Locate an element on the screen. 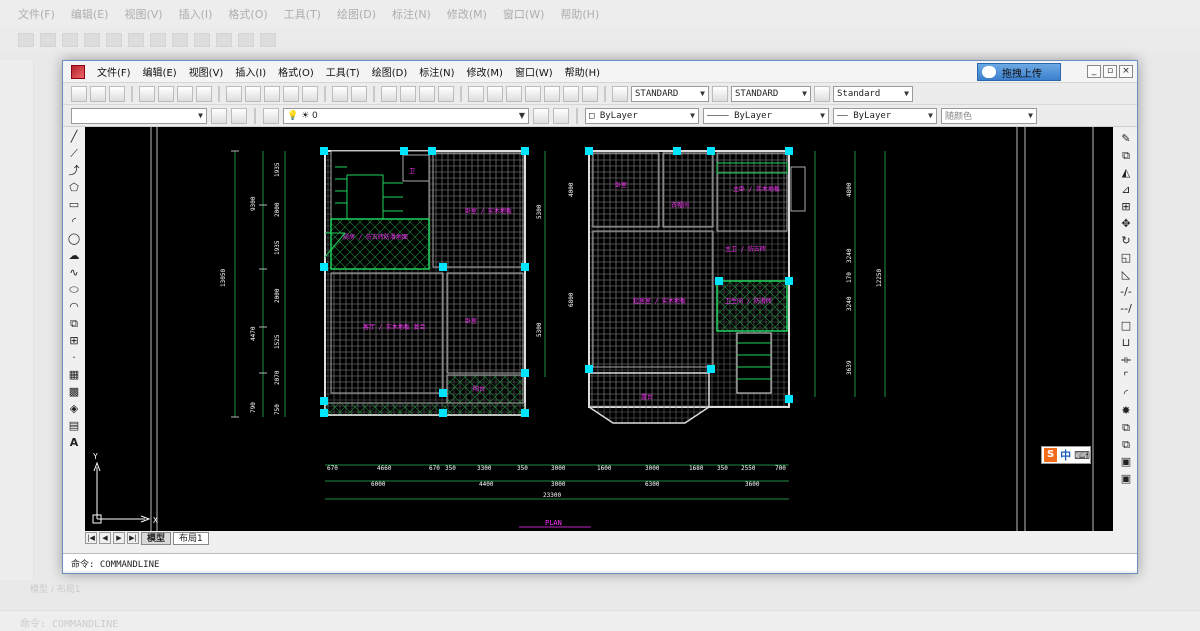 Image resolution: width=1200 pixels, height=631 pixels. tab-first-icon: |◀ is located at coordinates (91, 538).